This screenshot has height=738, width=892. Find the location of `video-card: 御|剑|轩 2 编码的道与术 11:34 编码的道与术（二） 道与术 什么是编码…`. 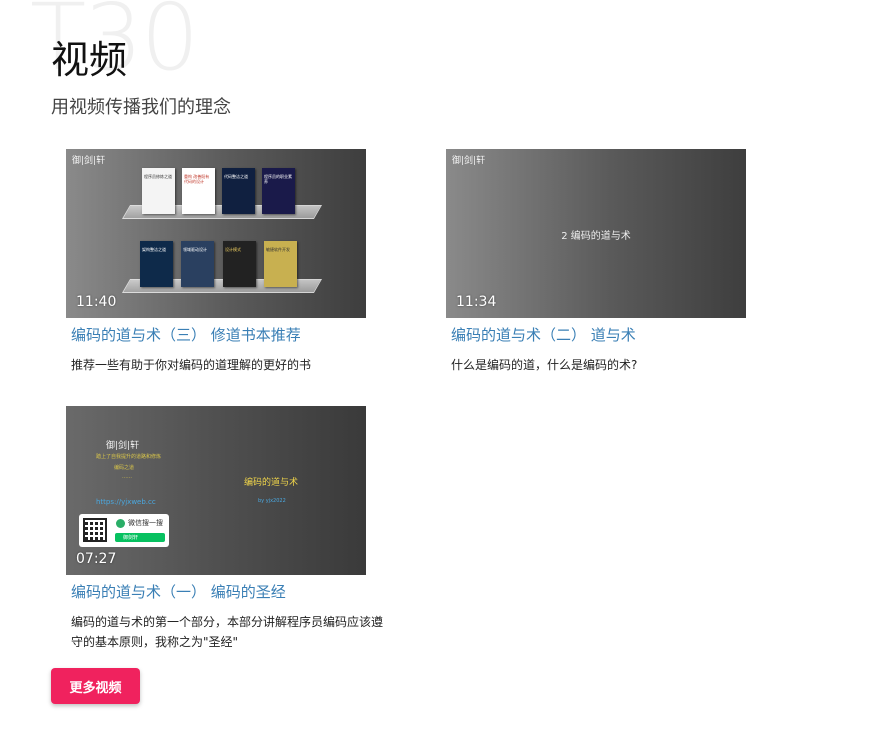

video-card: 御|剑|轩 2 编码的道与术 11:34 编码的道与术（二） 道与术 什么是编码… is located at coordinates (611, 262).